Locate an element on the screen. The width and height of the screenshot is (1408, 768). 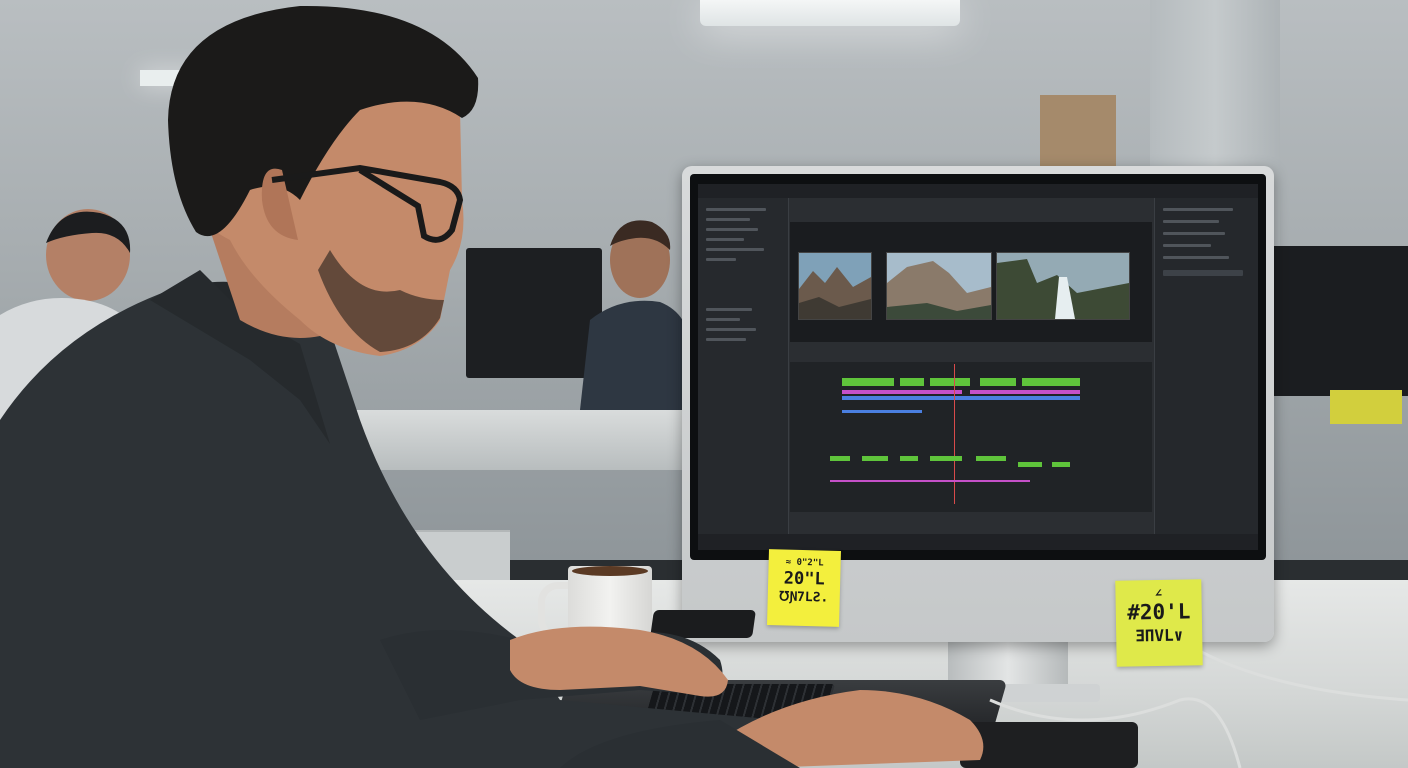
door is located at coordinates (1078, 135).